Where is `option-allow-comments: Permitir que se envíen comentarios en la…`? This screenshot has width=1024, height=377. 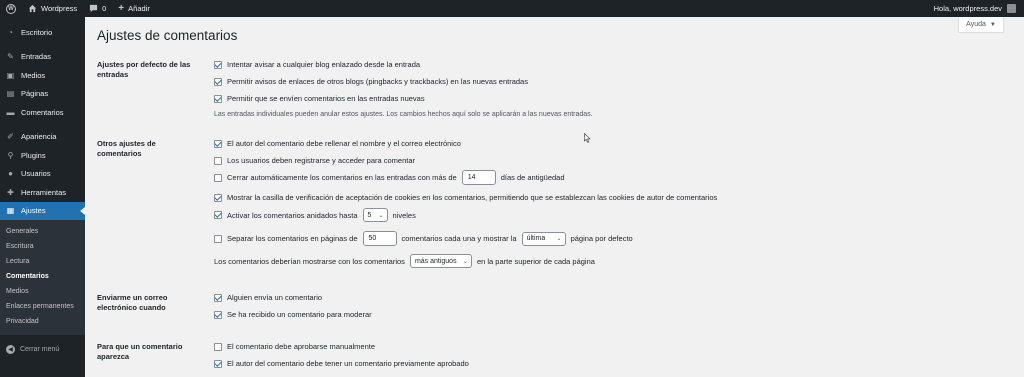
option-allow-comments: Permitir que se envíen comentarios en la… is located at coordinates (319, 98).